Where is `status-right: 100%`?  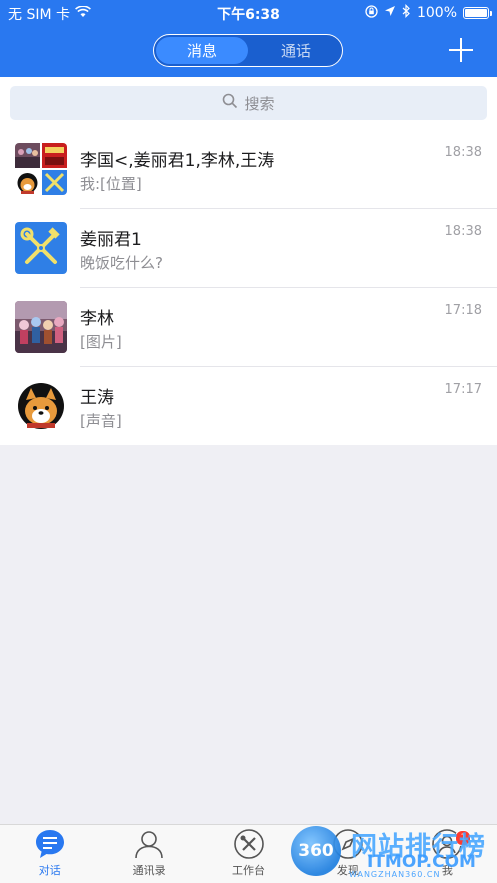
status-right: 100% is located at coordinates (428, 13).